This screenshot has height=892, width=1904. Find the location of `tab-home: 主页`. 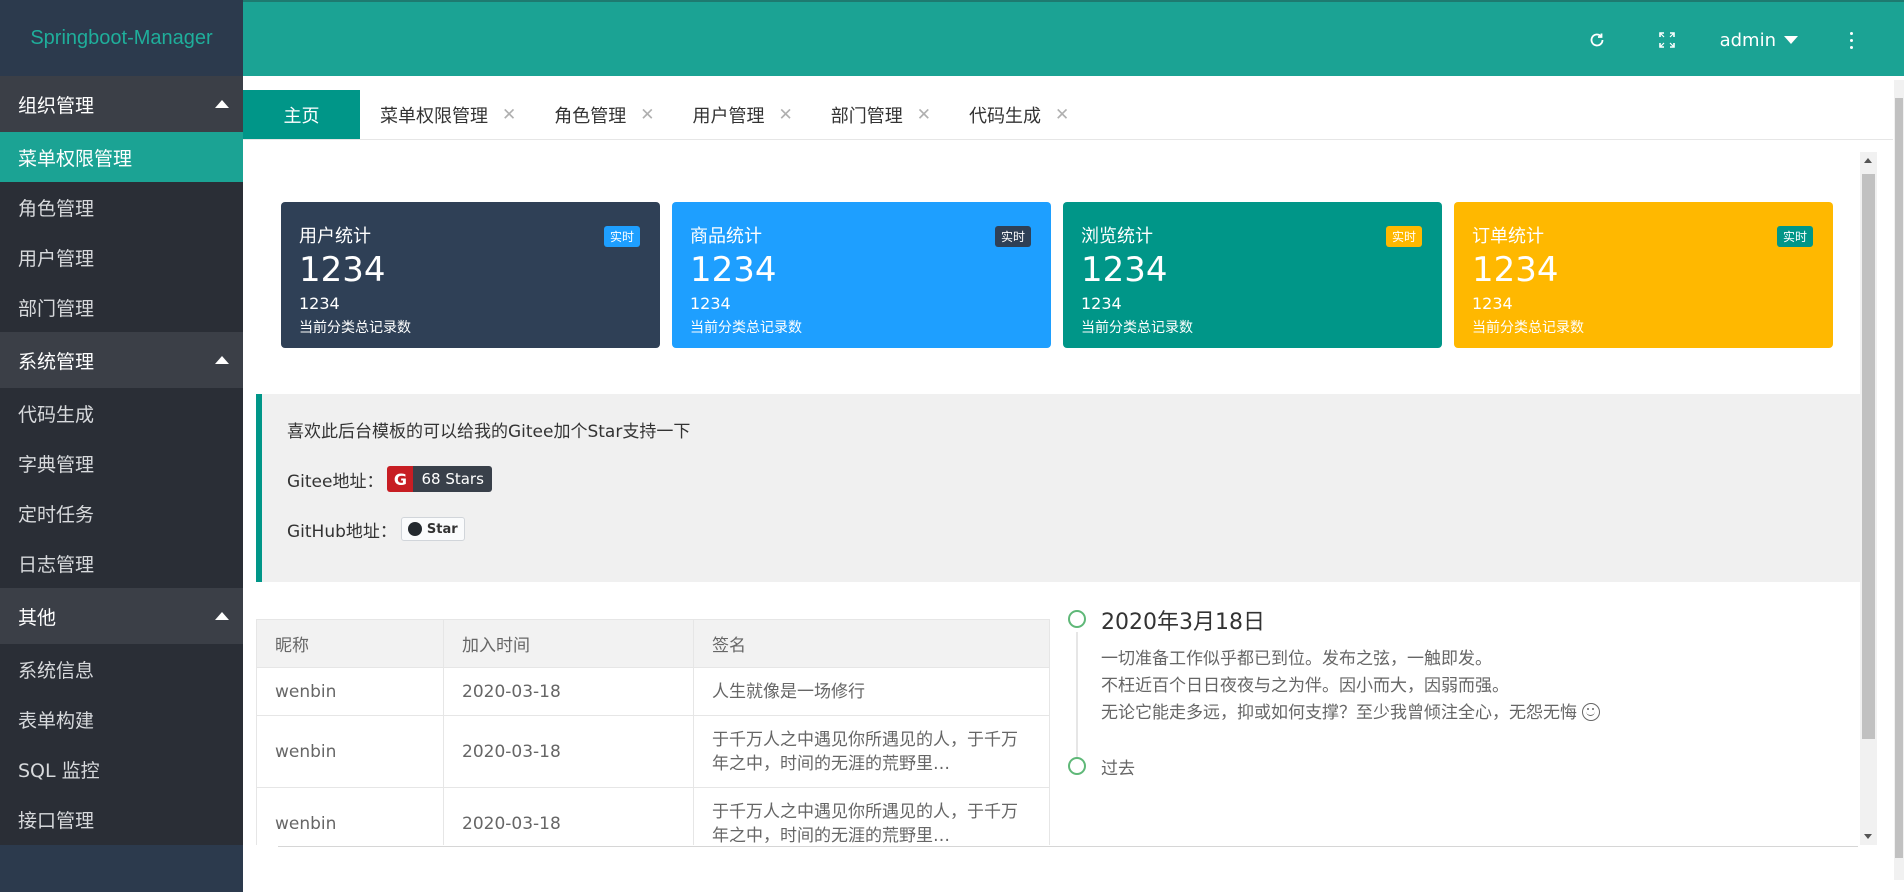

tab-home: 主页 is located at coordinates (301, 114).